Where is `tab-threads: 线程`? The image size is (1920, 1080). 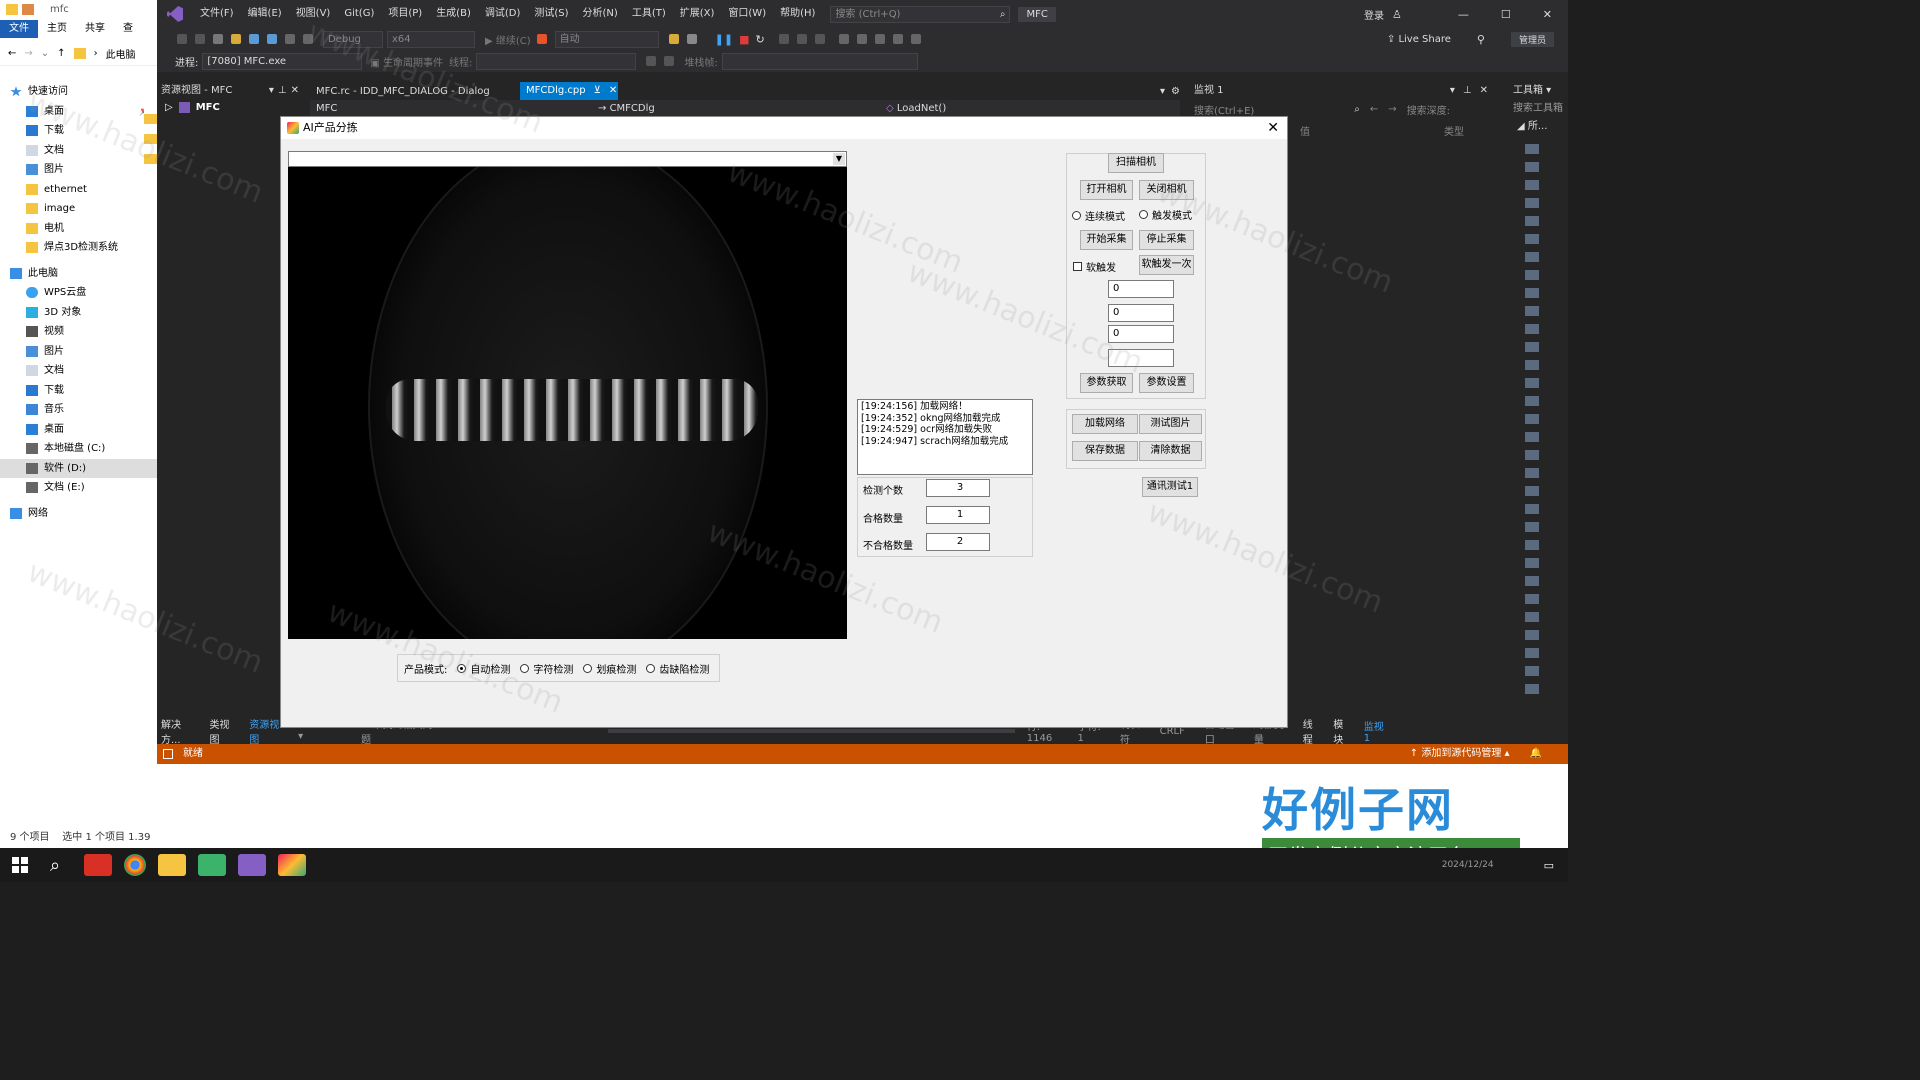
tab-threads: 线程 is located at coordinates (1312, 731).